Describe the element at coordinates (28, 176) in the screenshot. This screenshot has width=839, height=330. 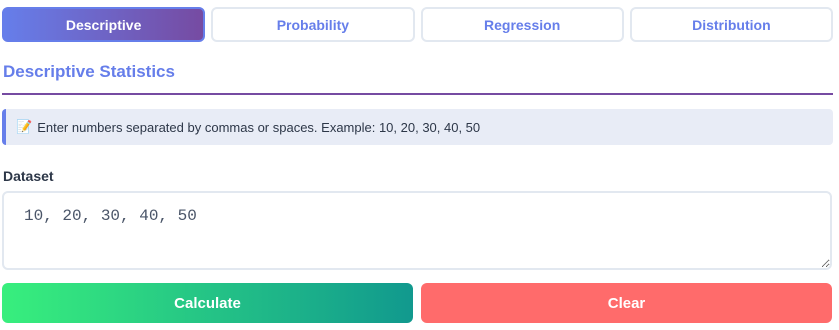
I see `dataset-label: Dataset` at that location.